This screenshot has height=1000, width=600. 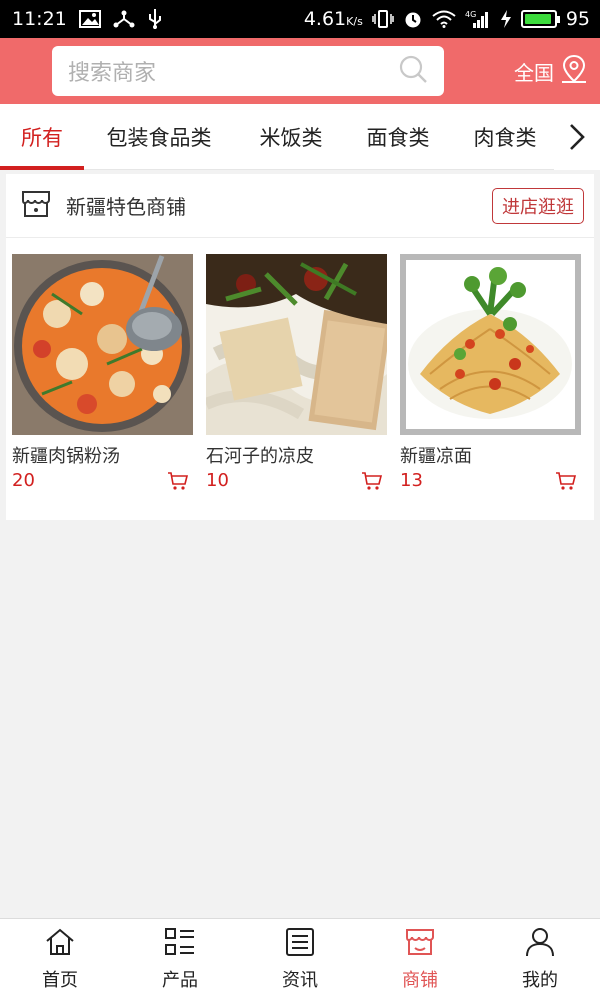 I want to click on nav-profile: 我的, so click(x=540, y=959).